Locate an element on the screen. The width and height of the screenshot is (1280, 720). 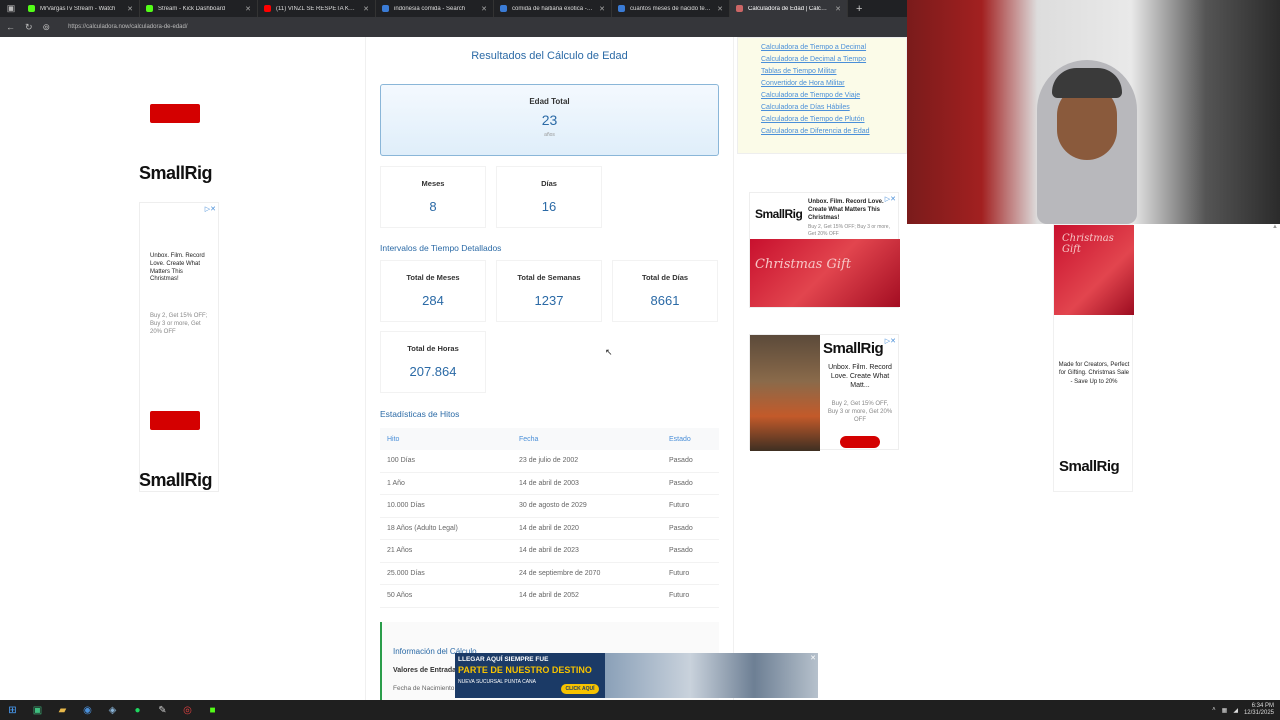
interval-value: 8661 is located at coordinates (665, 300).